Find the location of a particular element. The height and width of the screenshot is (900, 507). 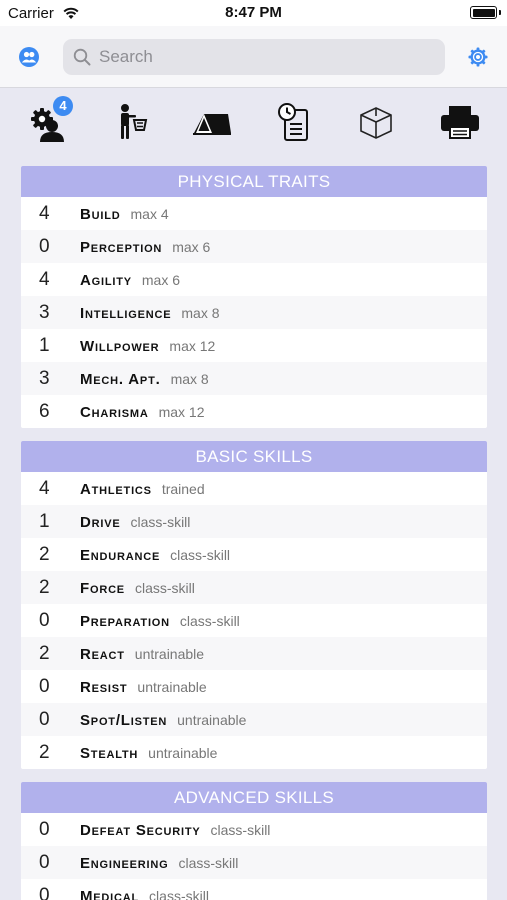

list-item: 0 Perception max 6 is located at coordinates (254, 246).